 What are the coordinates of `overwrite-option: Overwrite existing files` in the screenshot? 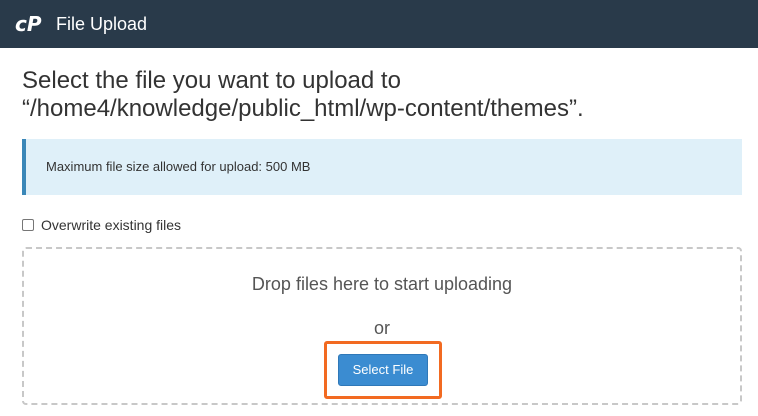 It's located at (101, 225).